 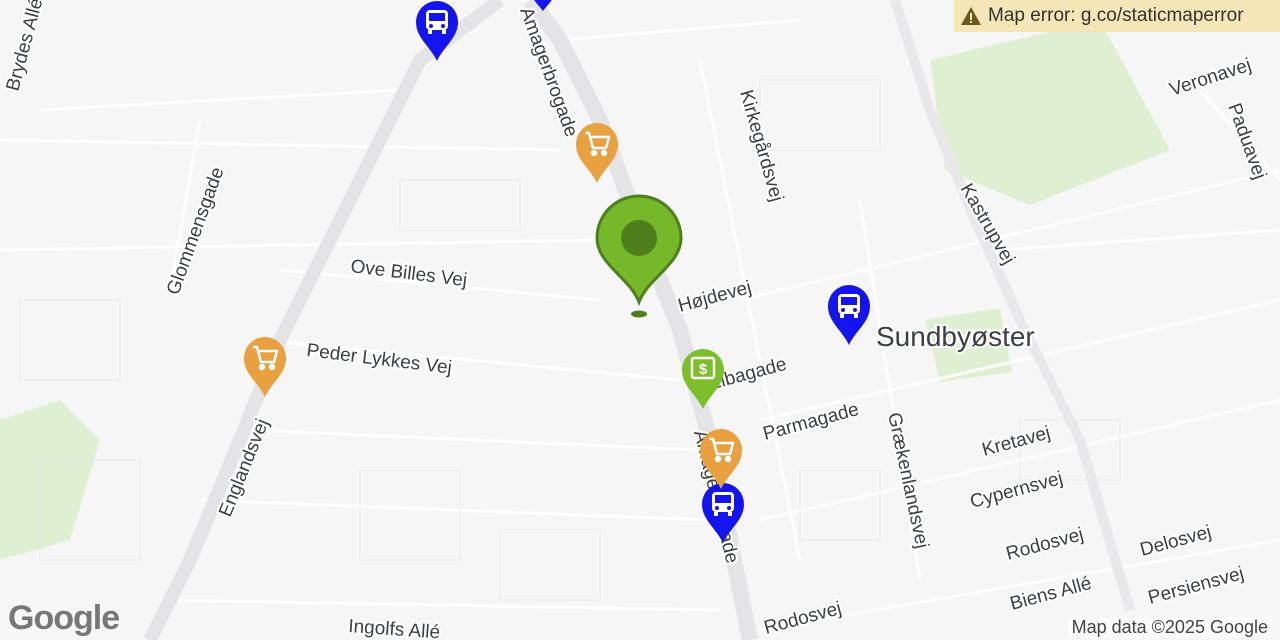 What do you see at coordinates (379, 359) in the screenshot?
I see `label-peder-lykkes: Peder Lykkes Vej` at bounding box center [379, 359].